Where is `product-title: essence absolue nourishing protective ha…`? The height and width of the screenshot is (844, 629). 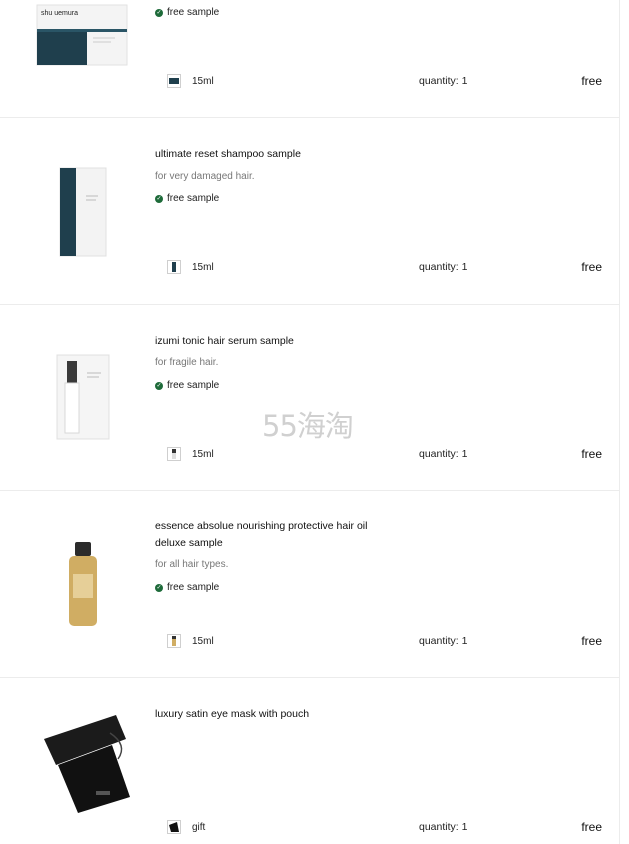 product-title: essence absolue nourishing protective ha… is located at coordinates (275, 535).